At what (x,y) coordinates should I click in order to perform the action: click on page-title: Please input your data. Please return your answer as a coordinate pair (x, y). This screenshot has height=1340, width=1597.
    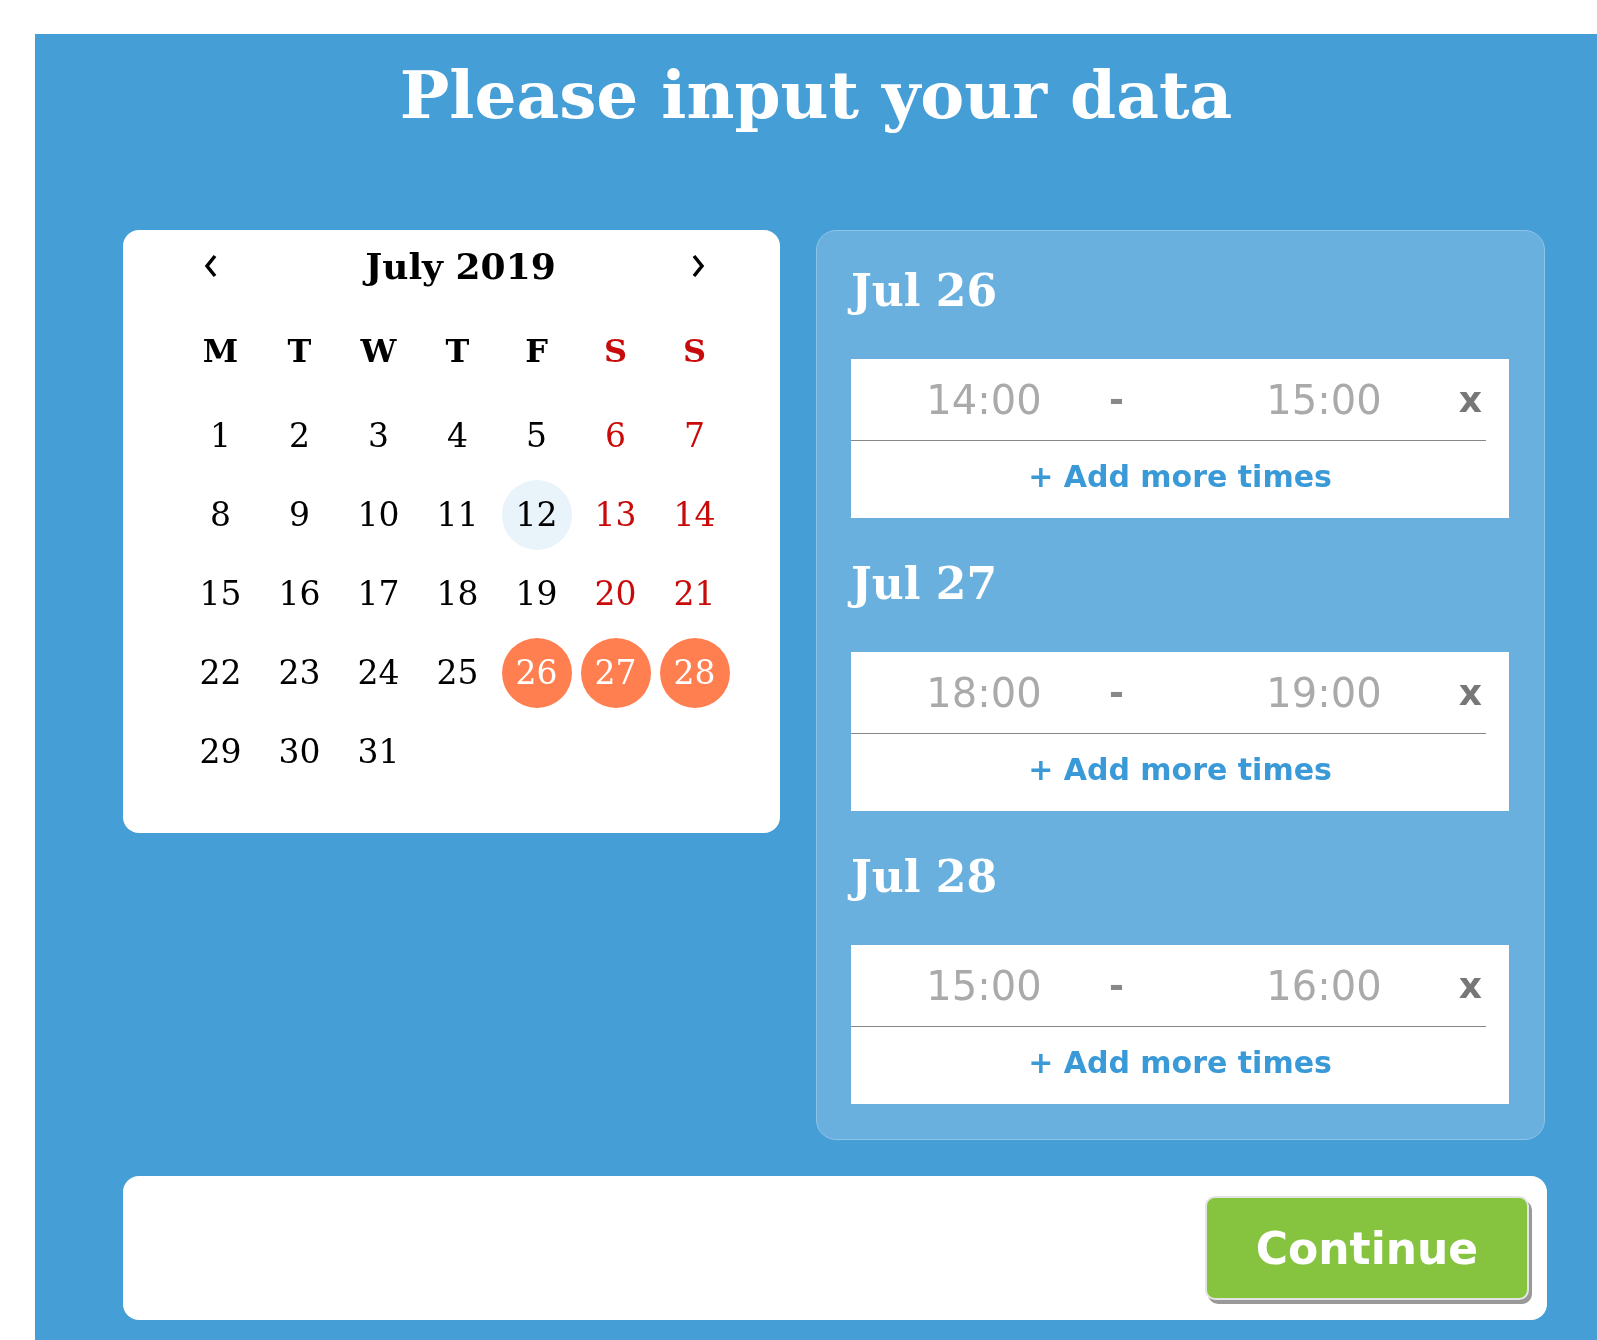
    Looking at the image, I should click on (816, 95).